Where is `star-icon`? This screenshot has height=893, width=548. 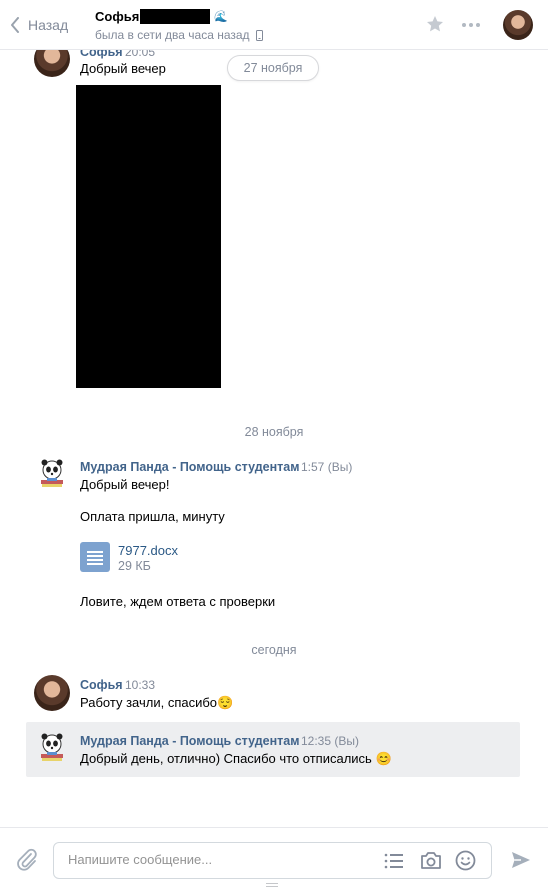
star-icon is located at coordinates (435, 24).